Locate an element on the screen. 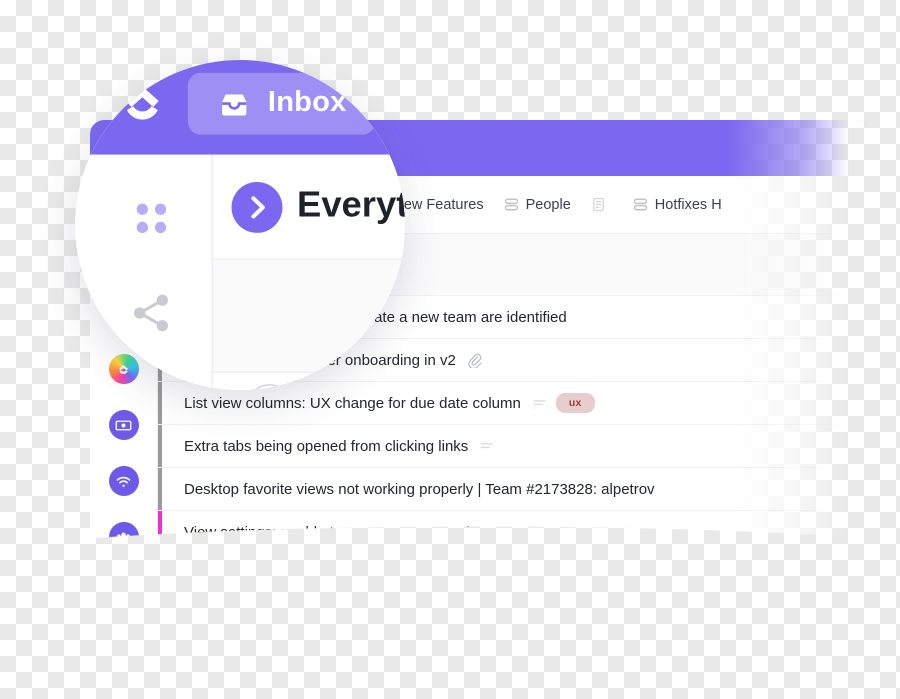 This screenshot has height=699, width=900. wifi-icon is located at coordinates (123, 481).